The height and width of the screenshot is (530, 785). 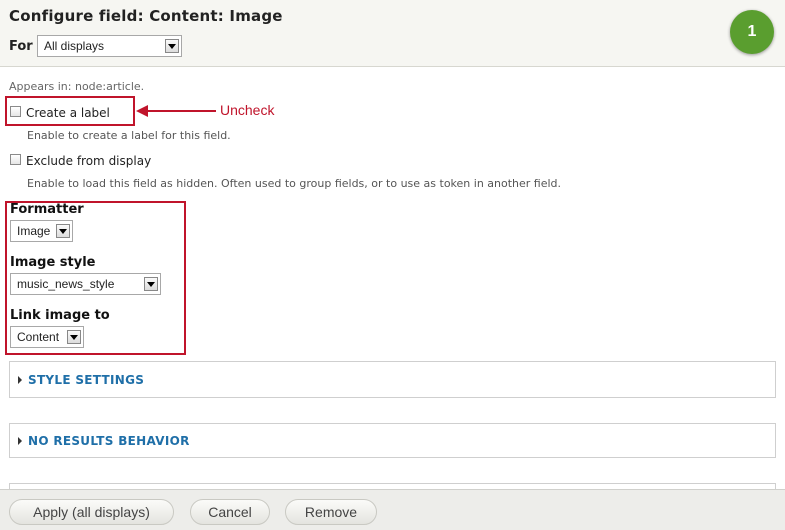 I want to click on exclude-display-checkbox, so click(x=15, y=159).